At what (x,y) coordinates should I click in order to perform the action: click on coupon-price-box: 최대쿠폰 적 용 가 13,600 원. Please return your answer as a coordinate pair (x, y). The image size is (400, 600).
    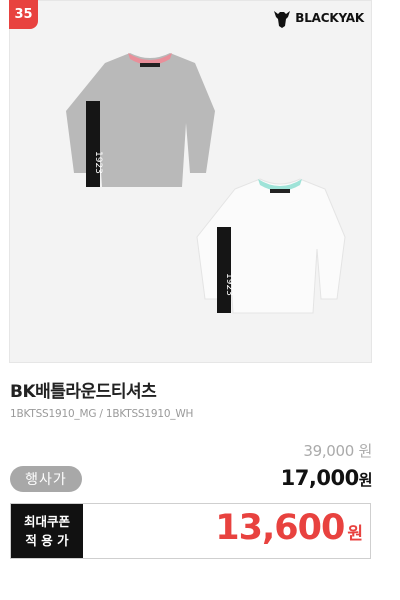
    Looking at the image, I should click on (190, 531).